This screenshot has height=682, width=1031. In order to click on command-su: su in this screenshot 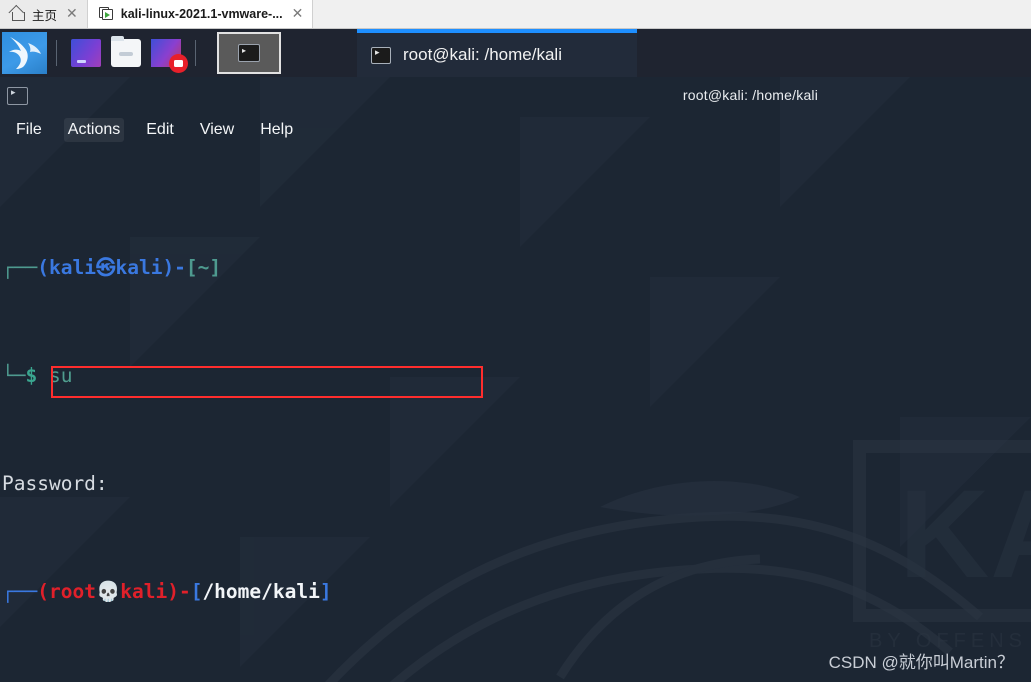, I will do `click(60, 375)`.